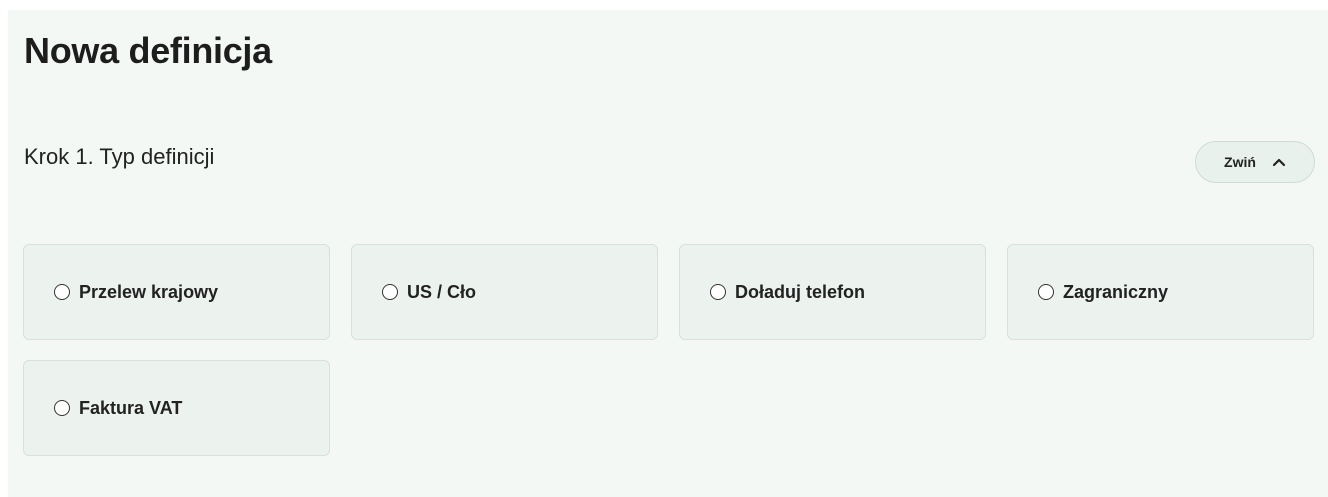 This screenshot has height=497, width=1328. What do you see at coordinates (148, 50) in the screenshot?
I see `page-title: Nowa definicja` at bounding box center [148, 50].